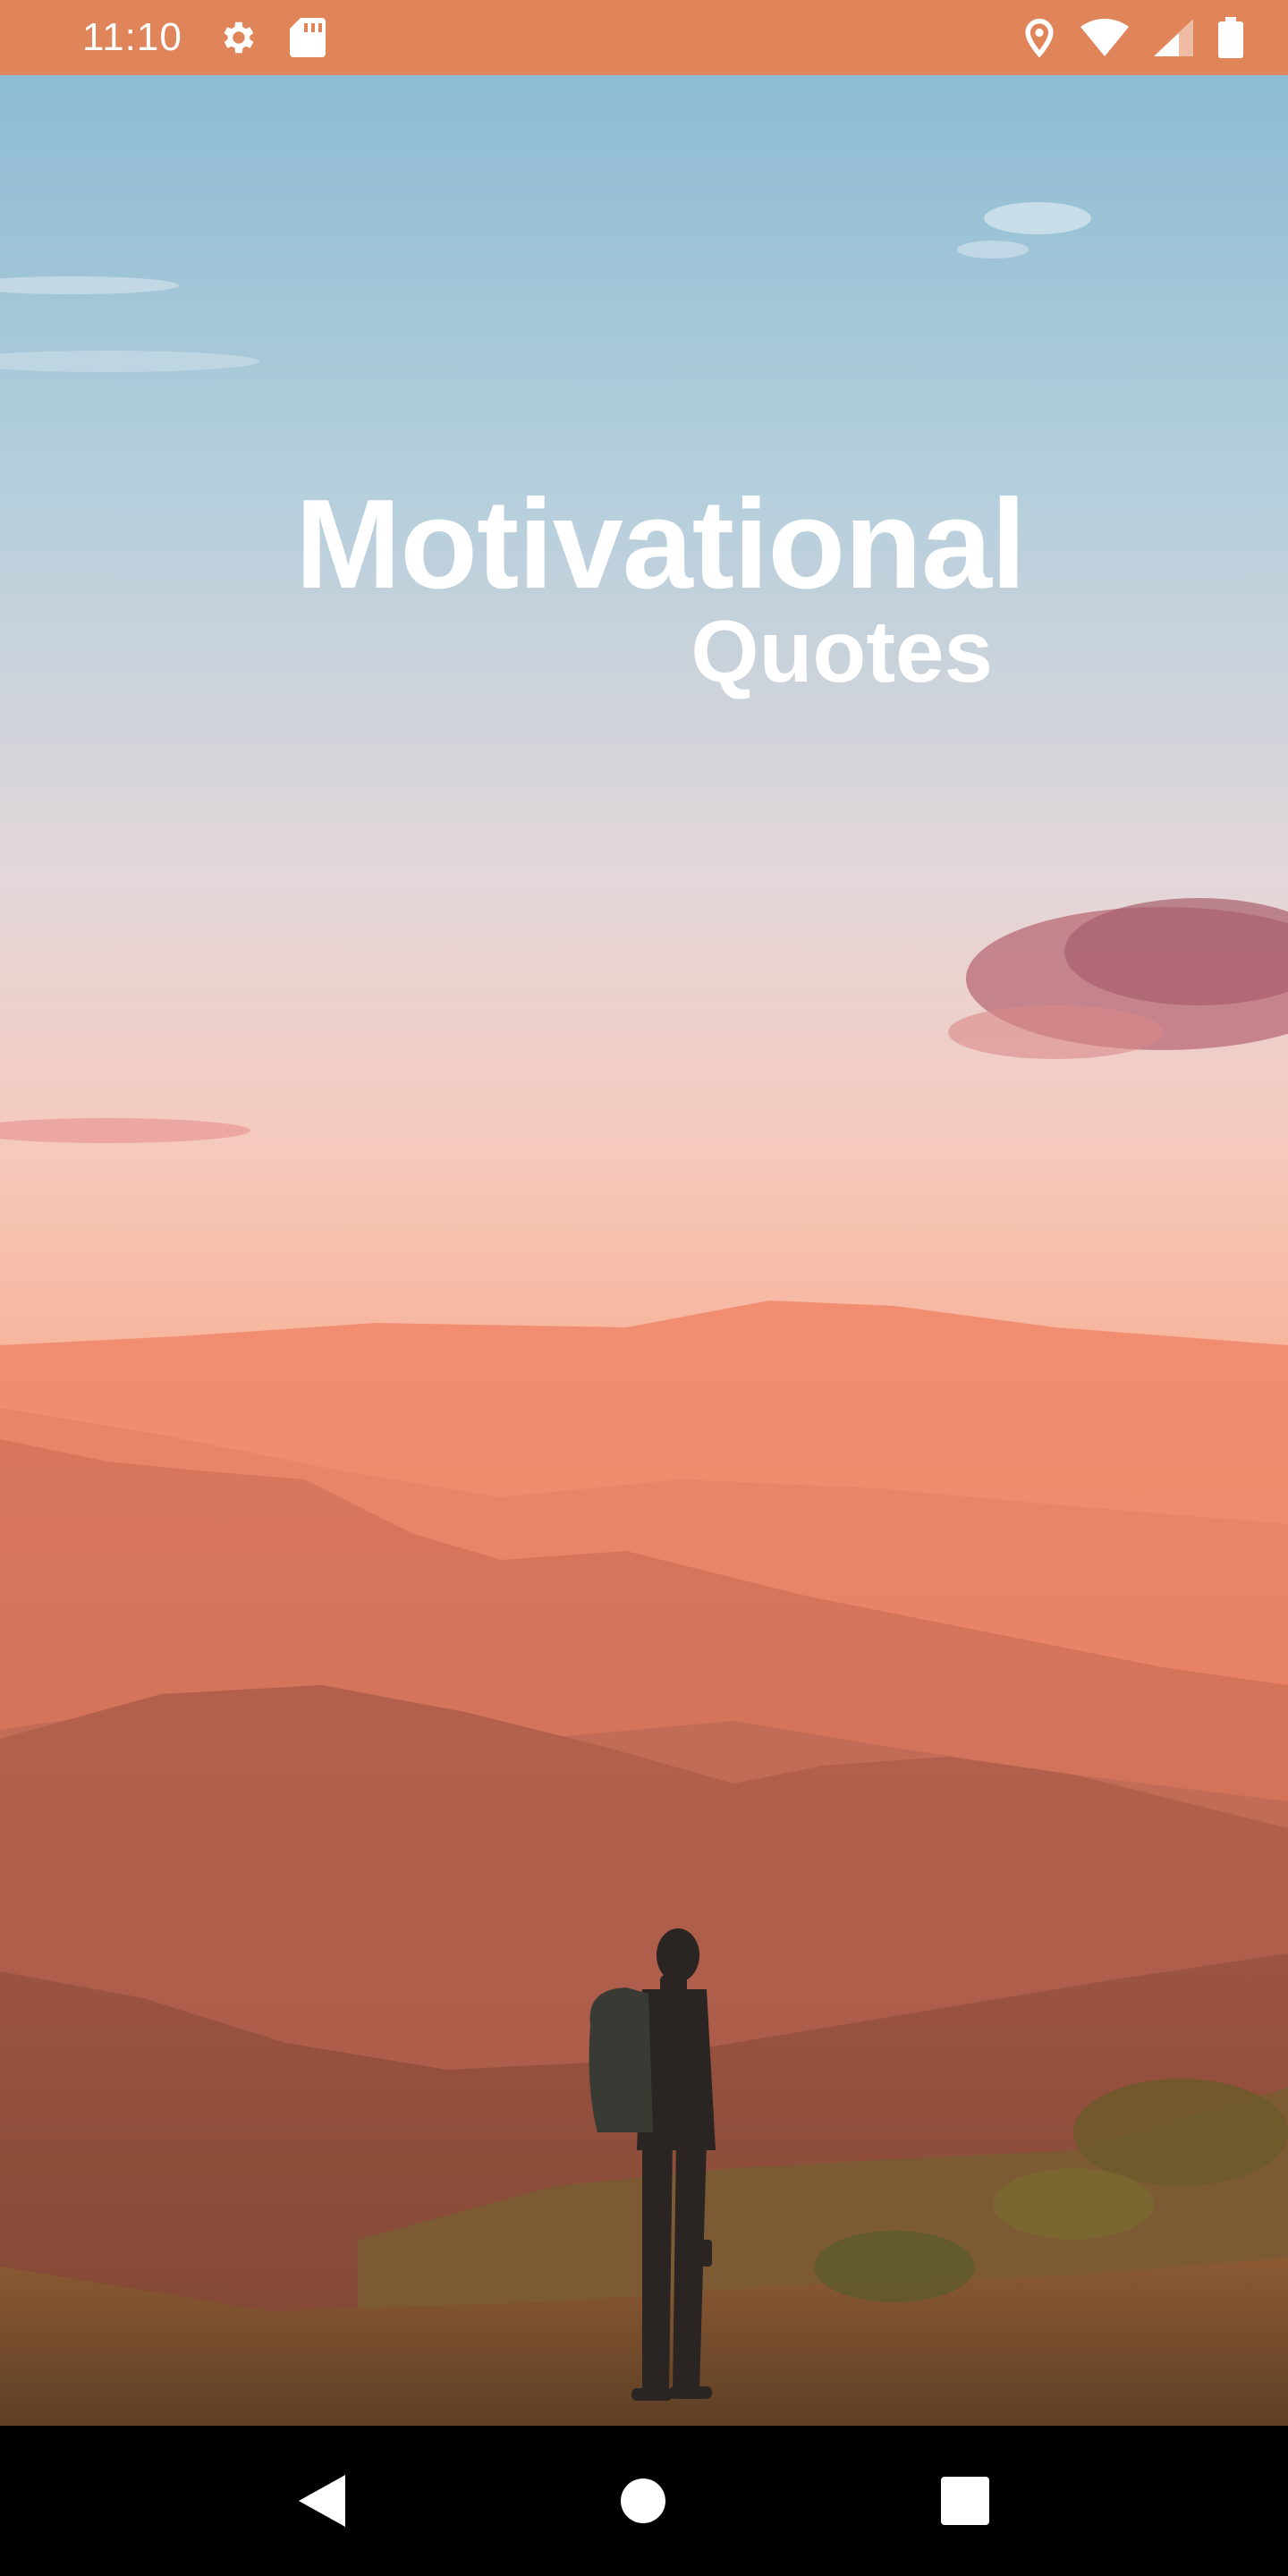  I want to click on location-icon, so click(1039, 37).